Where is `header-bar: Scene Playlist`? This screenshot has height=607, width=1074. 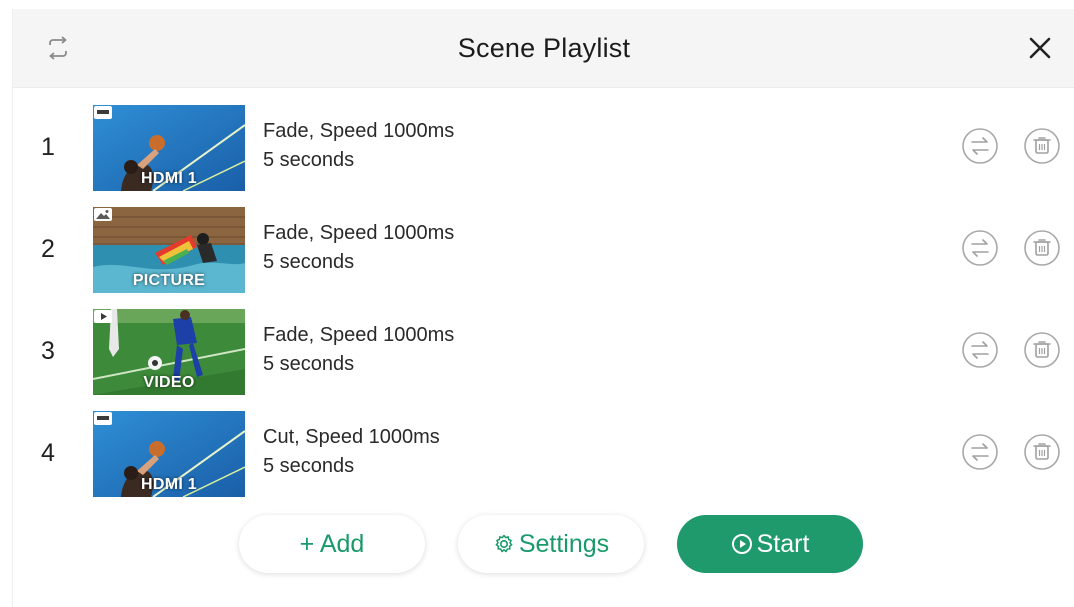
header-bar: Scene Playlist is located at coordinates (543, 48).